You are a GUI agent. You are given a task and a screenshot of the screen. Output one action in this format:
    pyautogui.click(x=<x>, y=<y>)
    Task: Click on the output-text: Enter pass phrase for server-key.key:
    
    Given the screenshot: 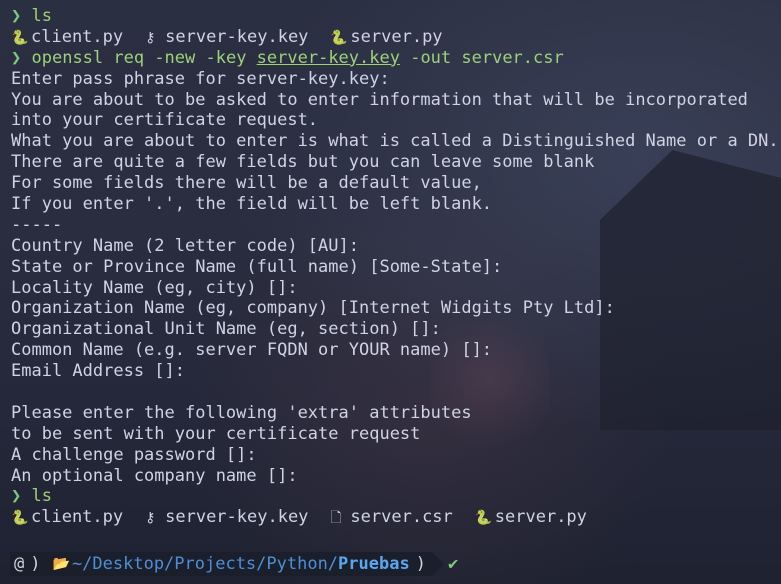 What is the action you would take?
    pyautogui.click(x=200, y=78)
    